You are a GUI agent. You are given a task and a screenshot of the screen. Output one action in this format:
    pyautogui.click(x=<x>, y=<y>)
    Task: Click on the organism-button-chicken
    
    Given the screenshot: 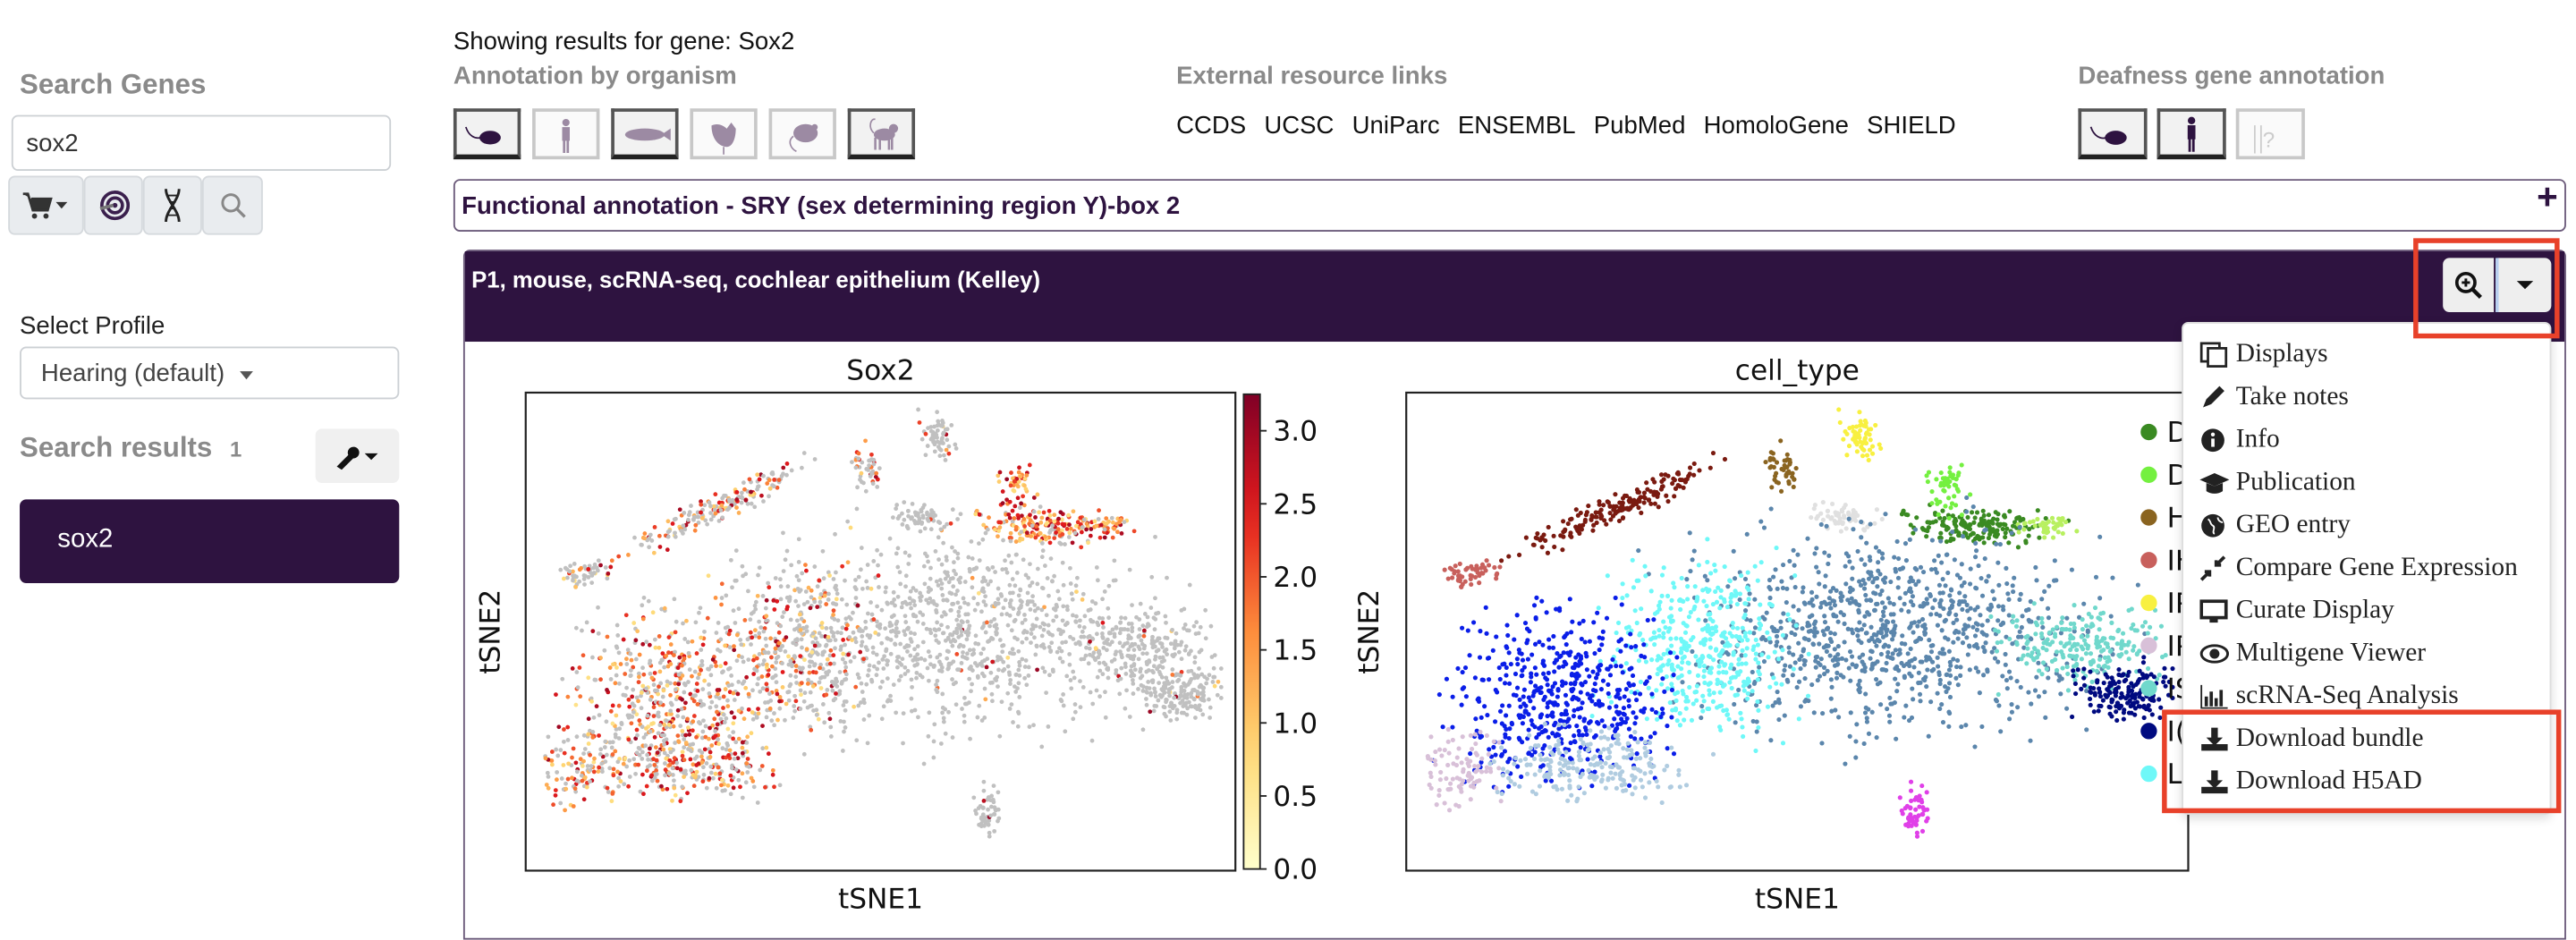 What is the action you would take?
    pyautogui.click(x=723, y=133)
    